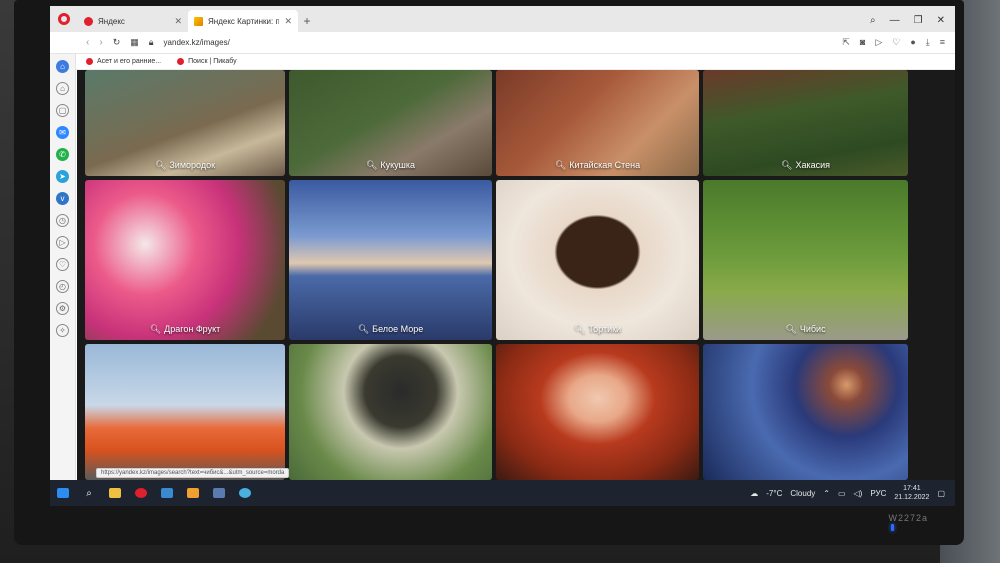 The image size is (1000, 563). What do you see at coordinates (390, 165) in the screenshot?
I see `tile-caption: 🔍︎ Кукушка` at bounding box center [390, 165].